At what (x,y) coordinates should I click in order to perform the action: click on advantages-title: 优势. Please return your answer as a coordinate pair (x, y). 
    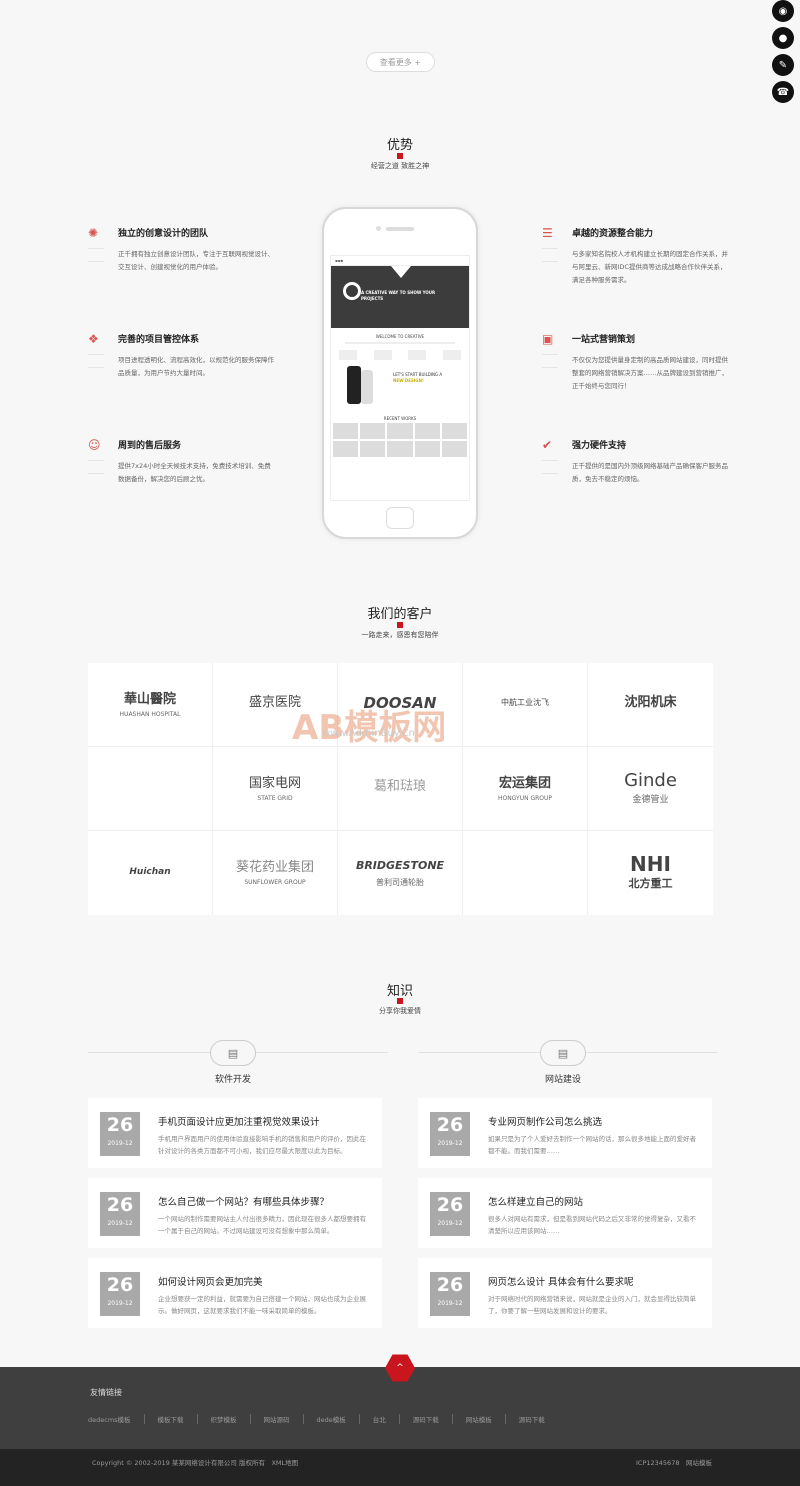
    Looking at the image, I should click on (399, 145).